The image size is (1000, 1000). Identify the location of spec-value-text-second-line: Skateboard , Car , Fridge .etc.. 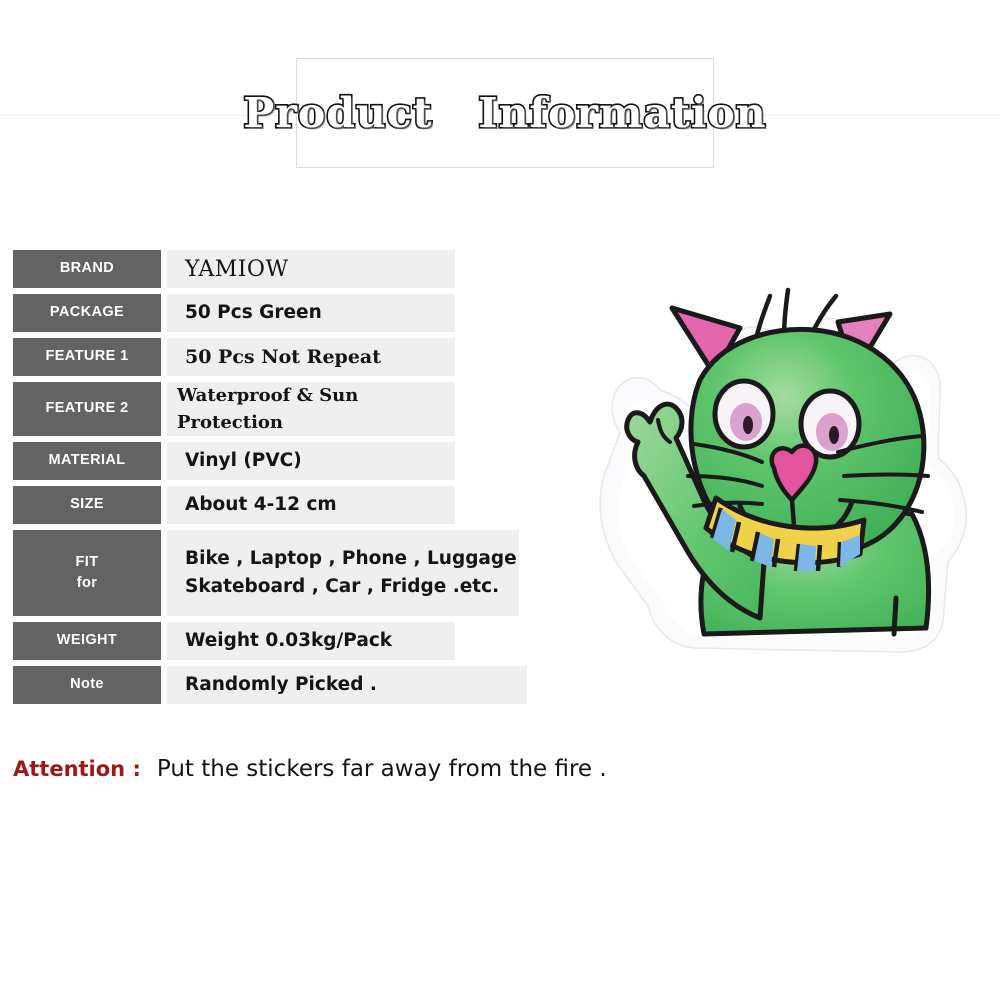
(342, 586).